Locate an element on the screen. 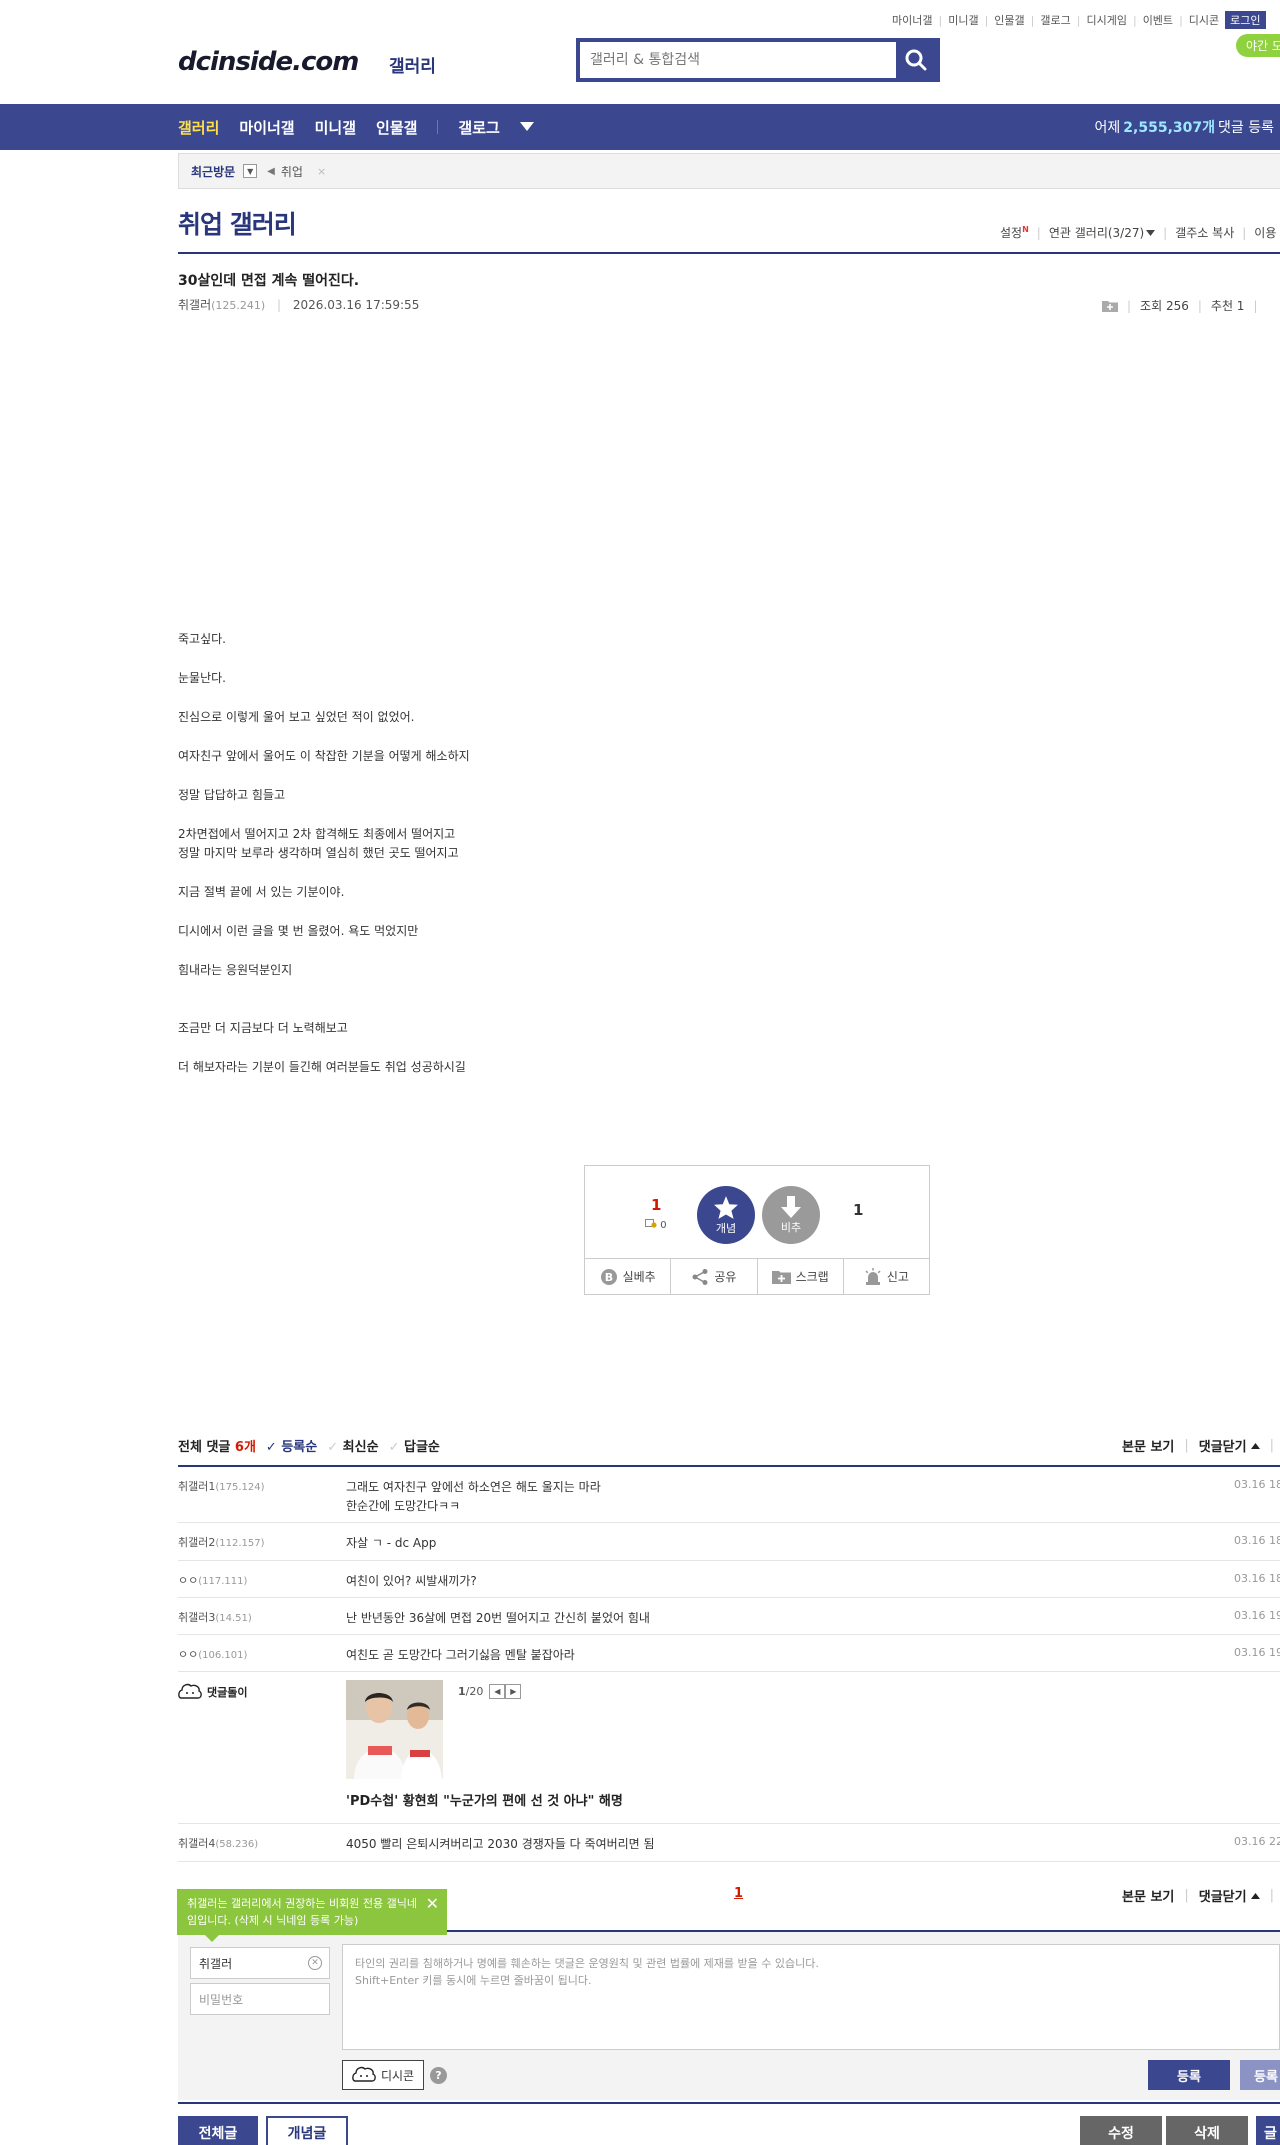  comment-text: 여친이 있어? 씨발새끼가? is located at coordinates (411, 1581).